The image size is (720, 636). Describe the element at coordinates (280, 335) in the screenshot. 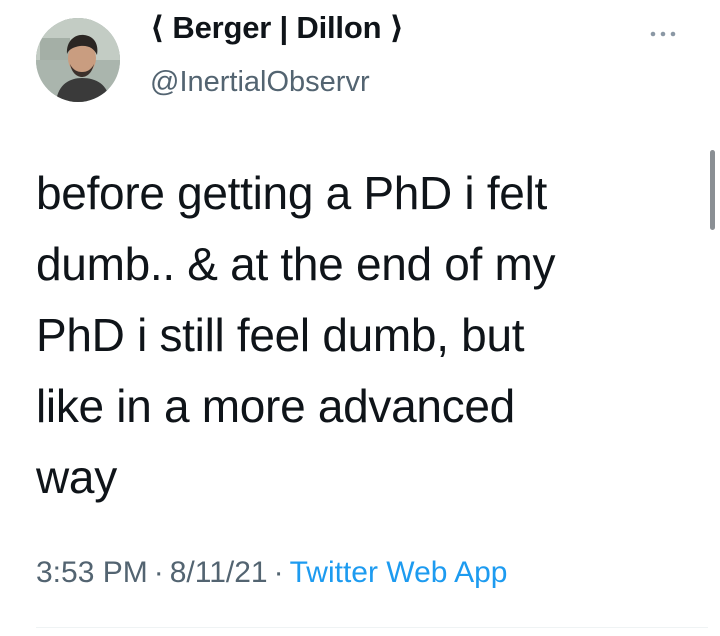

I see `tweet-text-line: PhD i still feel dumb, but` at that location.